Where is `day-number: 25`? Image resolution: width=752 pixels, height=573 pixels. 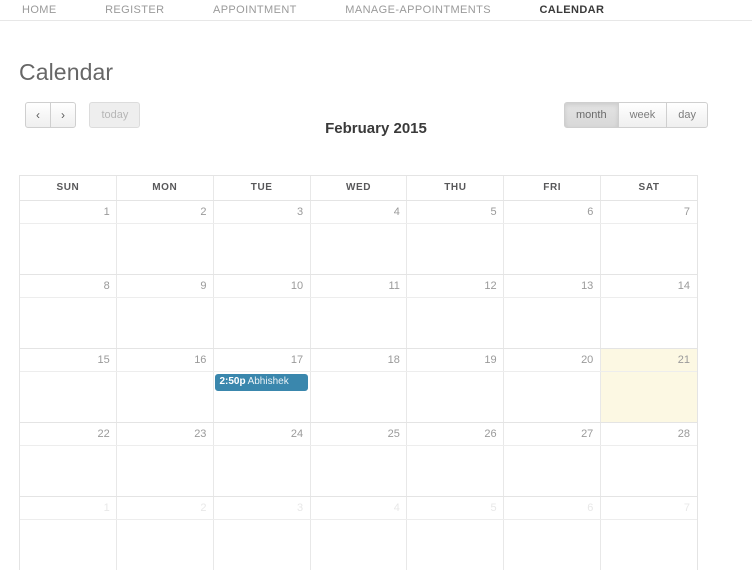 day-number: 25 is located at coordinates (358, 434).